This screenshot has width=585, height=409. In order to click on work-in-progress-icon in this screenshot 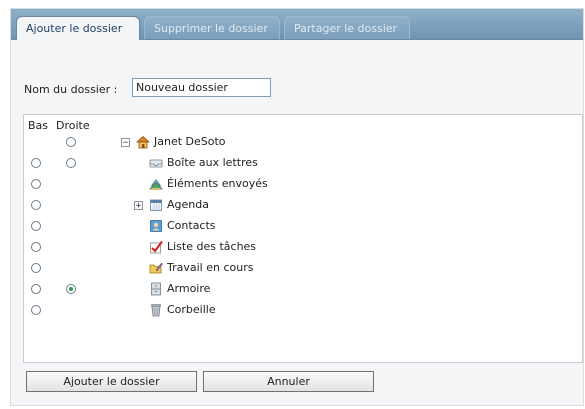, I will do `click(156, 268)`.